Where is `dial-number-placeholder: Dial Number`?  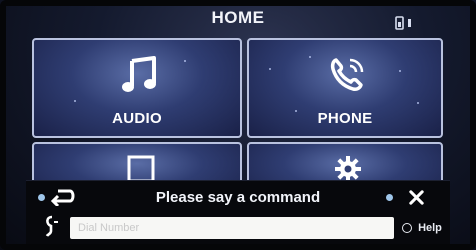
dial-number-placeholder: Dial Number is located at coordinates (109, 228).